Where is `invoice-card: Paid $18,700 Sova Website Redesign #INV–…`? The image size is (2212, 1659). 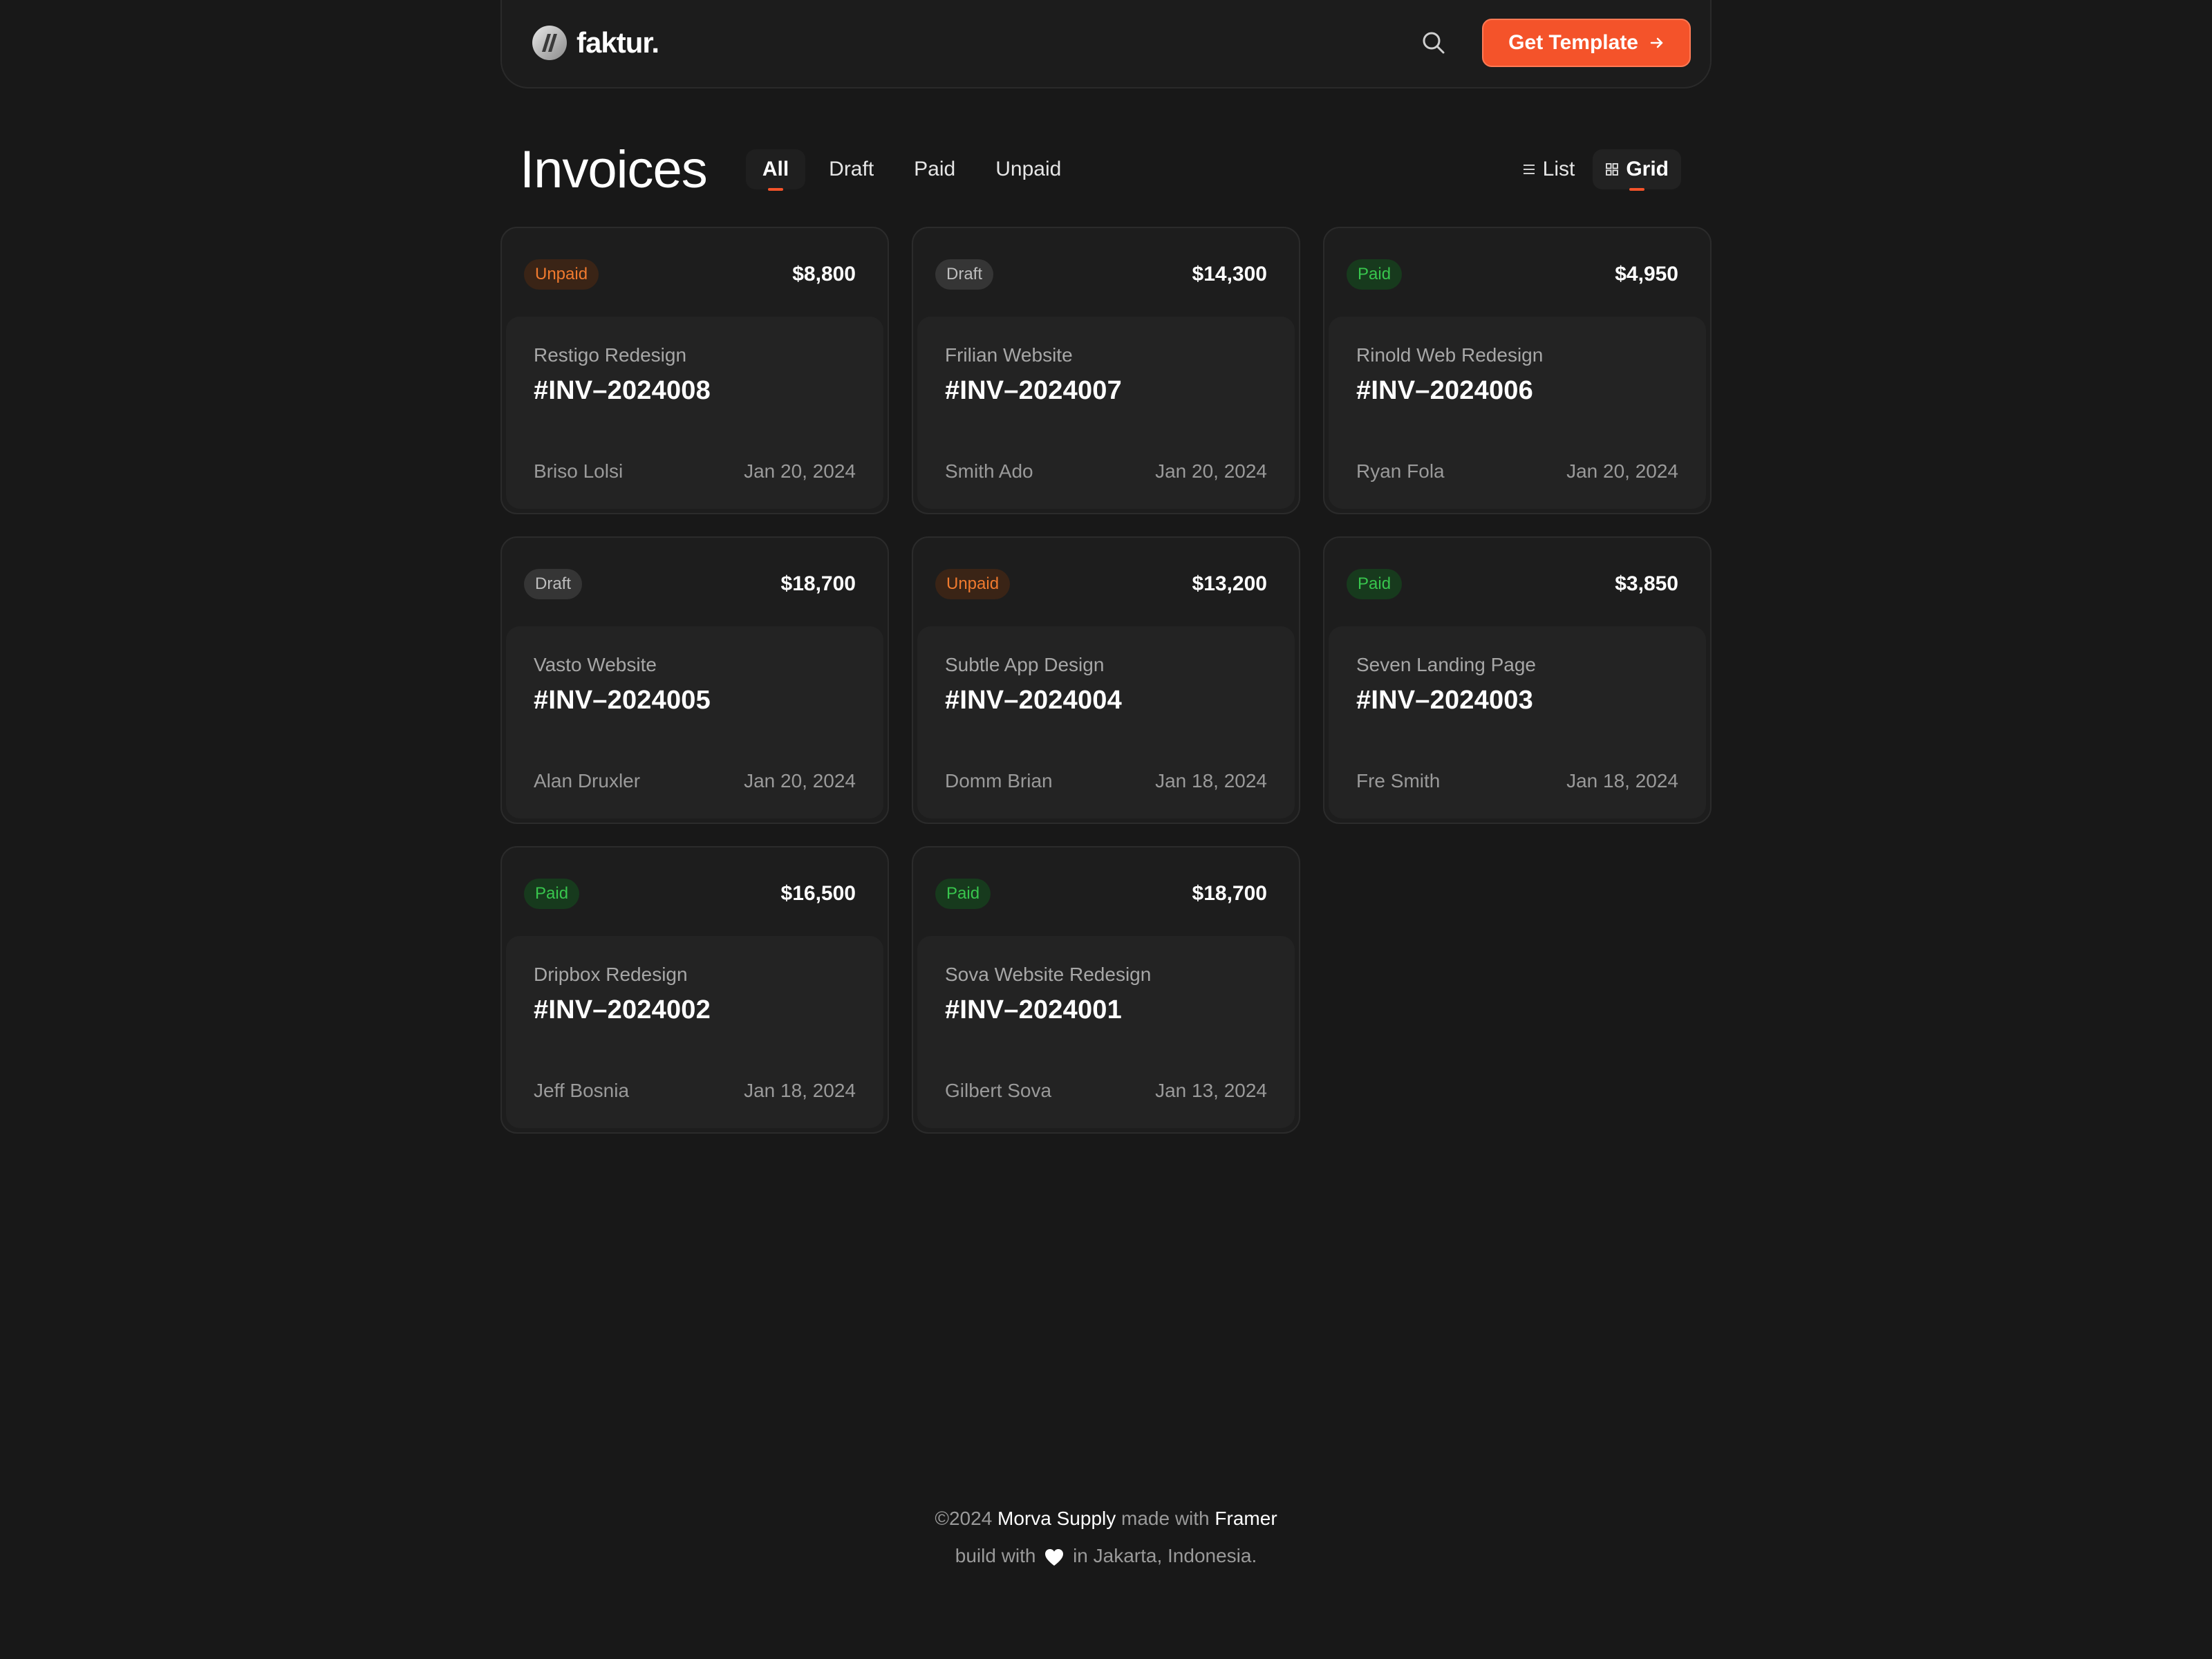 invoice-card: Paid $18,700 Sova Website Redesign #INV–… is located at coordinates (1106, 990).